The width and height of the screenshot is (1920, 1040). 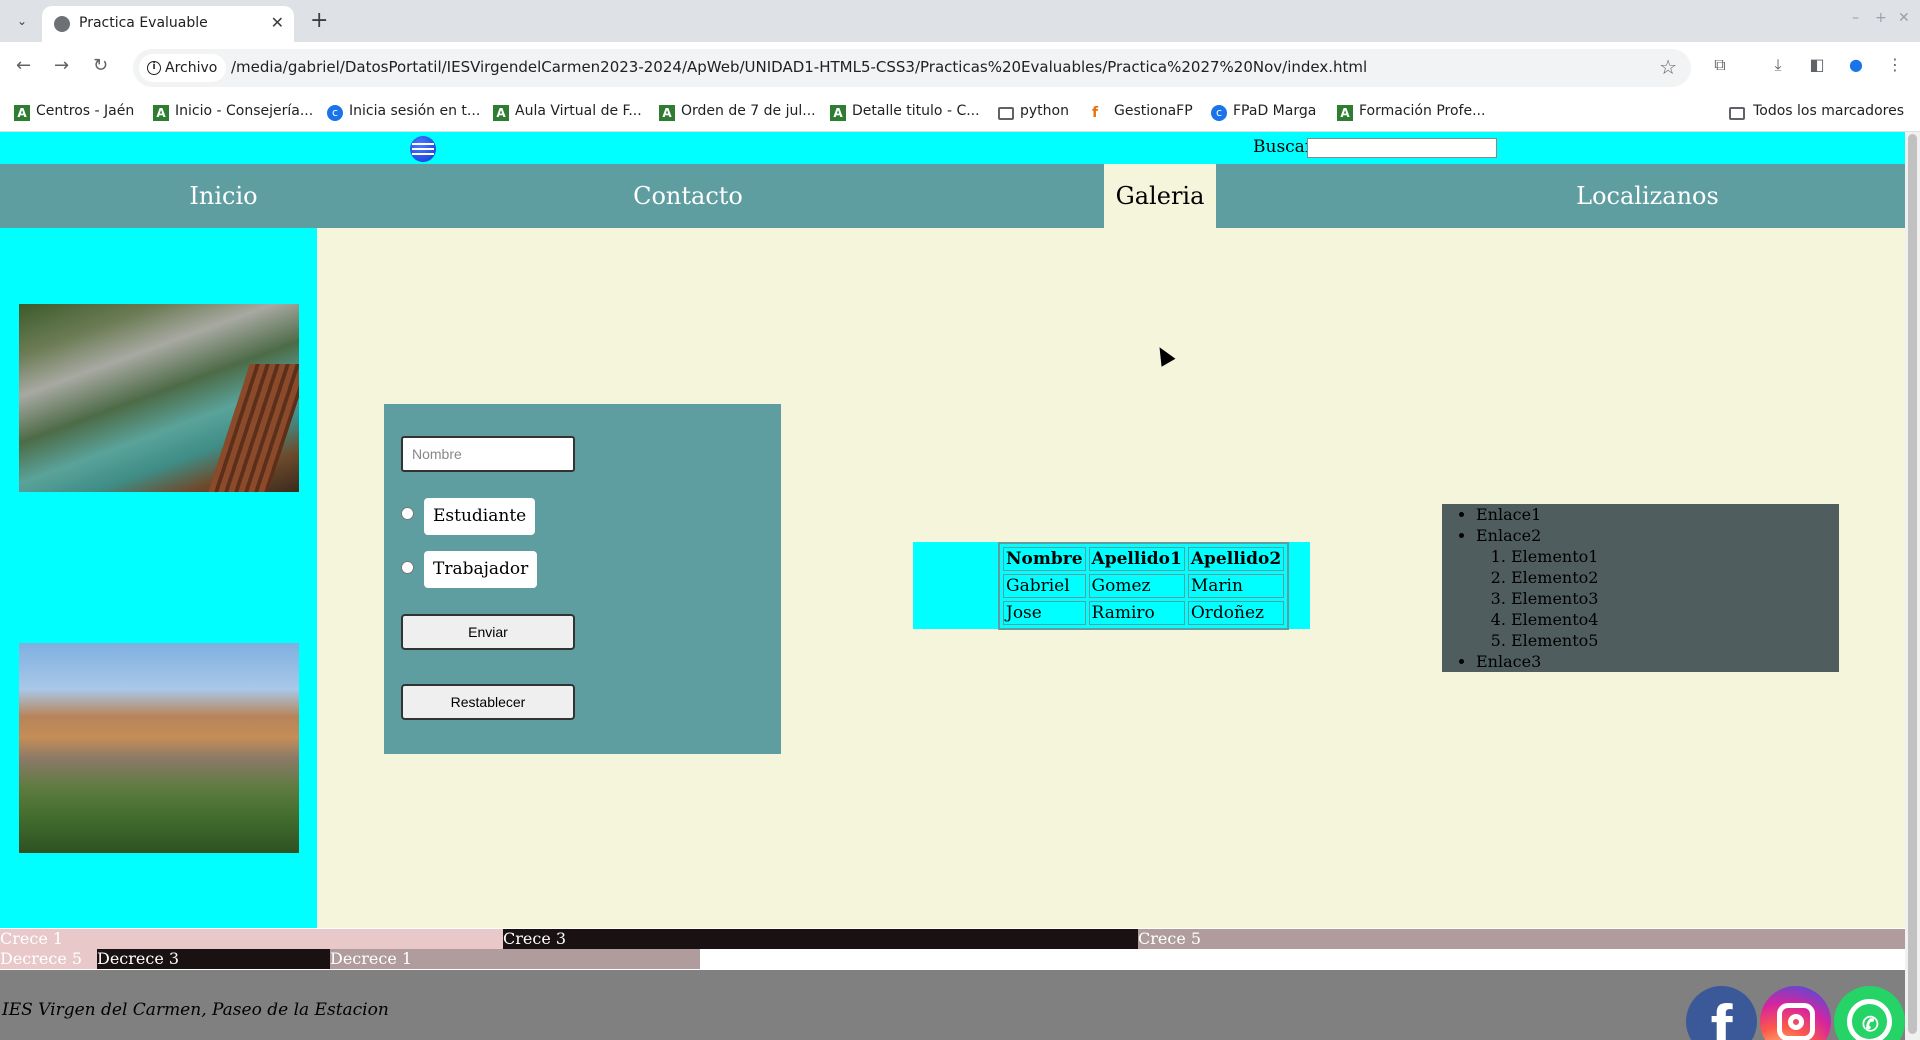 I want to click on bookmark-item: c FPaD Marga, so click(x=1263, y=113).